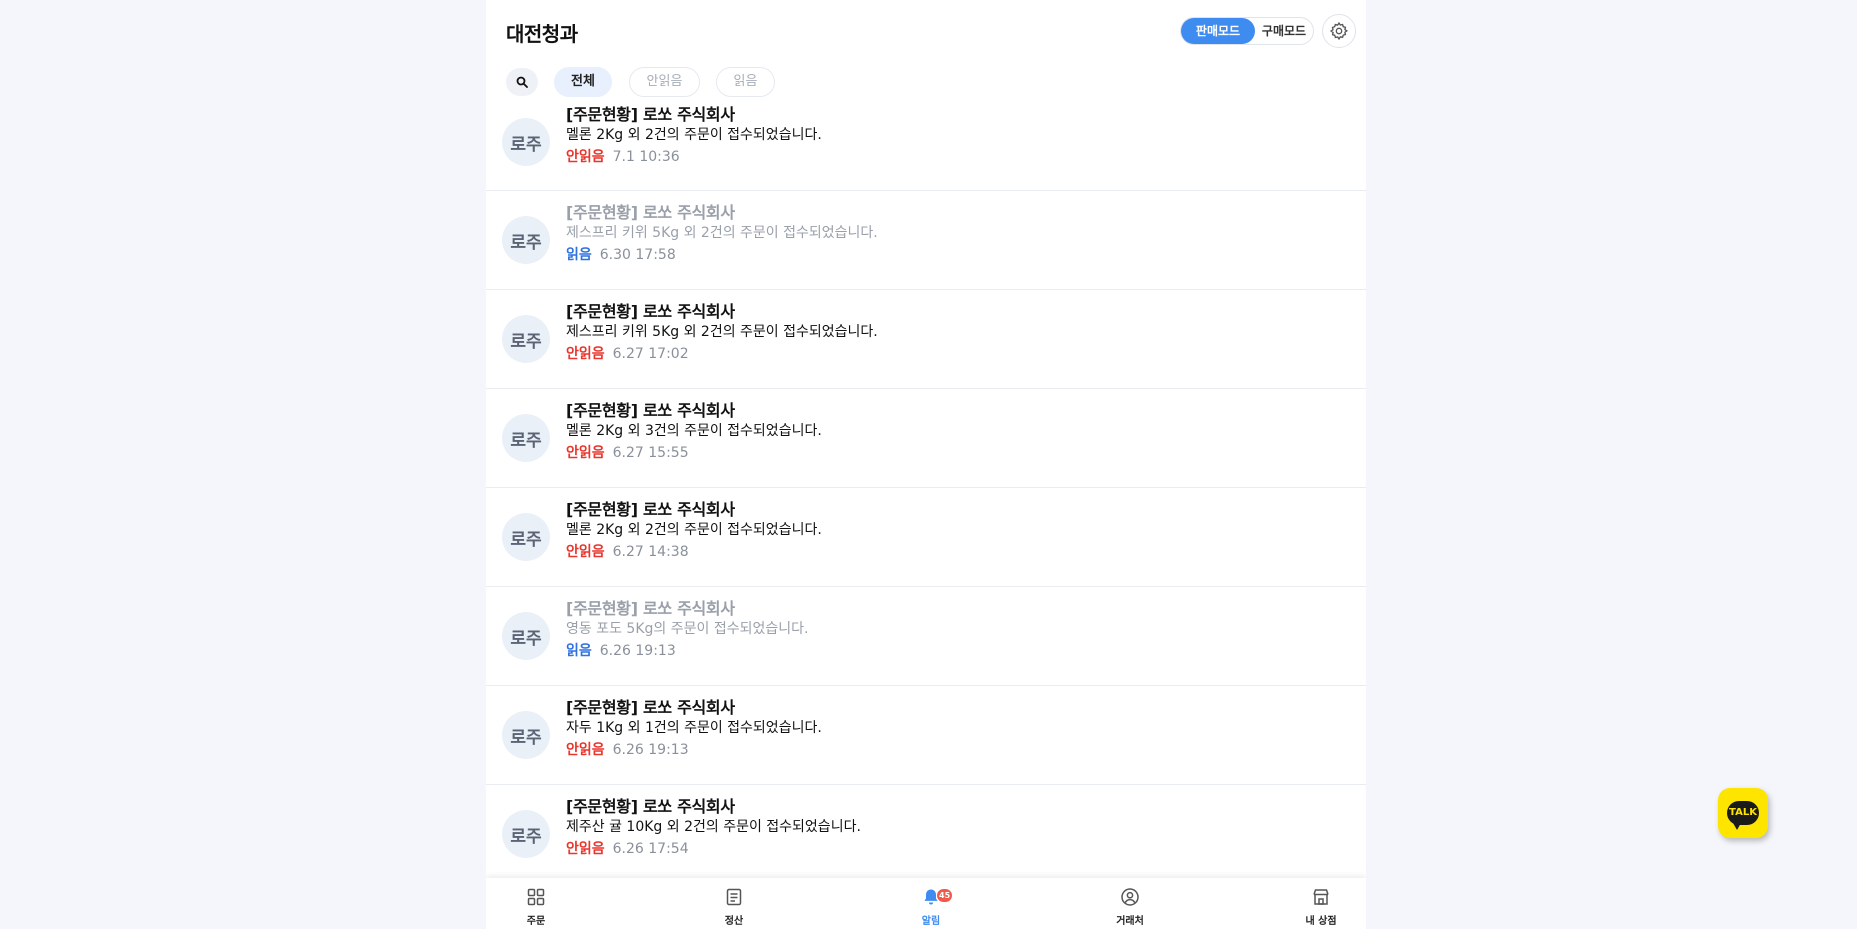 This screenshot has width=1857, height=929. Describe the element at coordinates (694, 431) in the screenshot. I see `notification-body: 멜론 2Kg 외 3건의 주문이 접수되었습니다.` at that location.